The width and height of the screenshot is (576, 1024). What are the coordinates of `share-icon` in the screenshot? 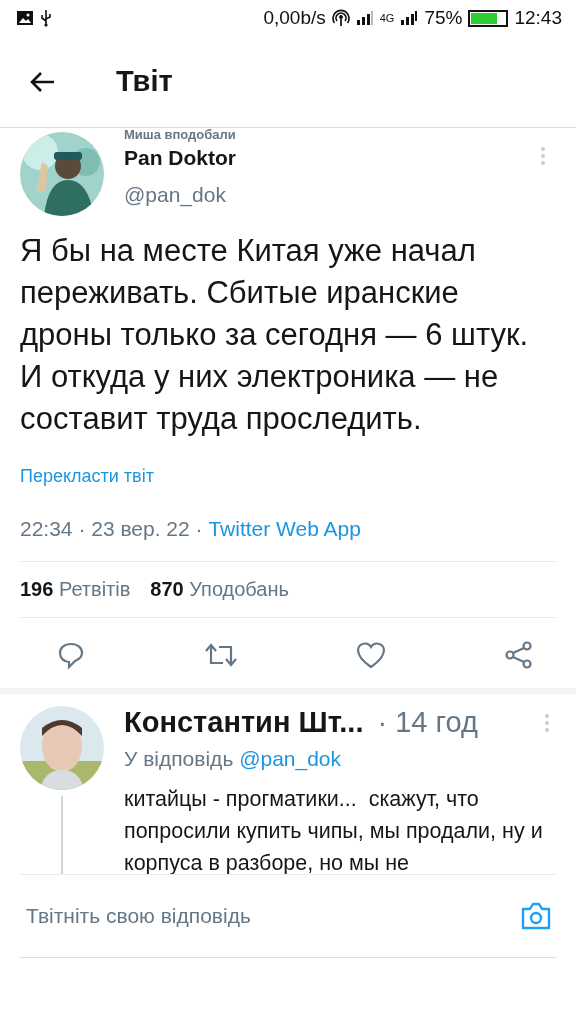 It's located at (518, 655).